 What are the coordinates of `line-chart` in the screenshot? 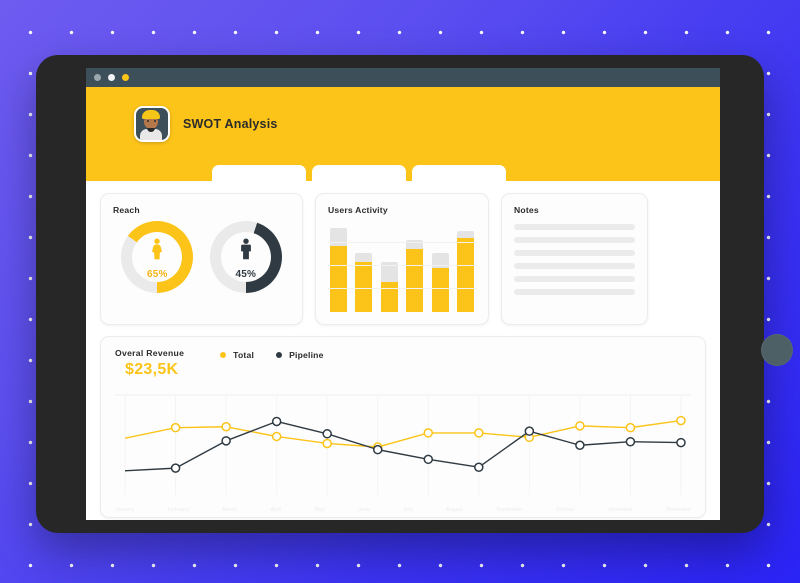 It's located at (403, 449).